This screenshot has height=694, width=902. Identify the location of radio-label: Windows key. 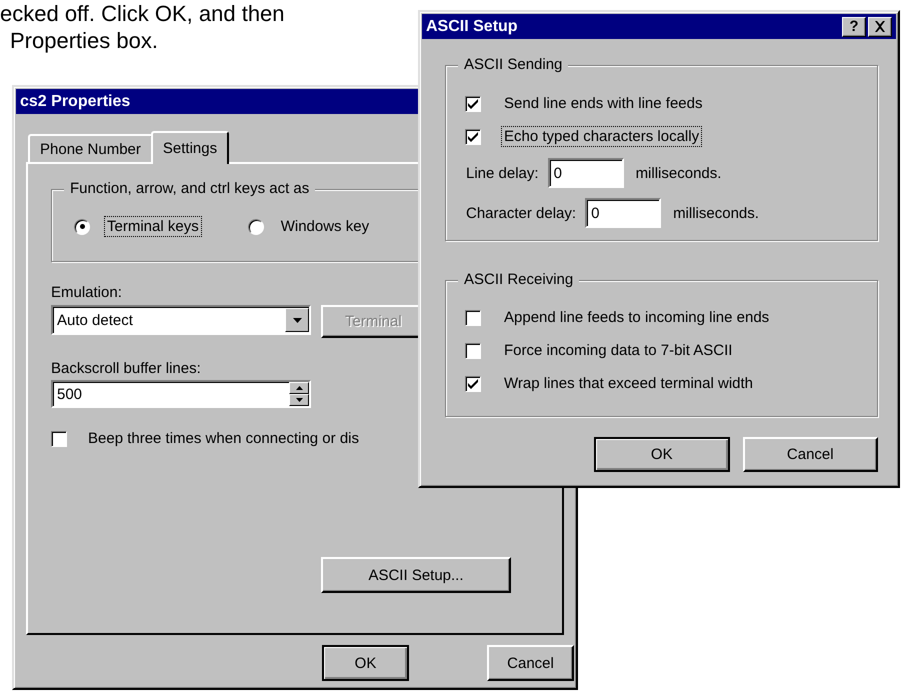
(325, 226).